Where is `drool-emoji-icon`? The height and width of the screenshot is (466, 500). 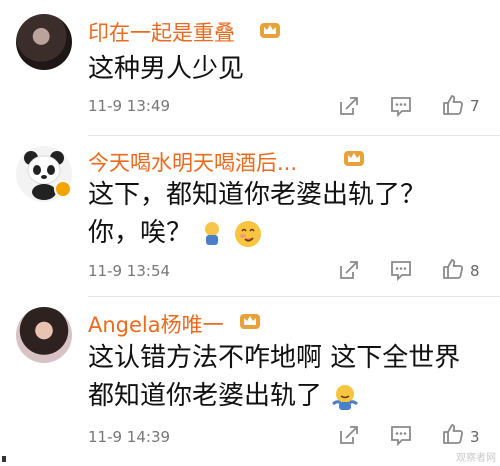
drool-emoji-icon is located at coordinates (247, 233).